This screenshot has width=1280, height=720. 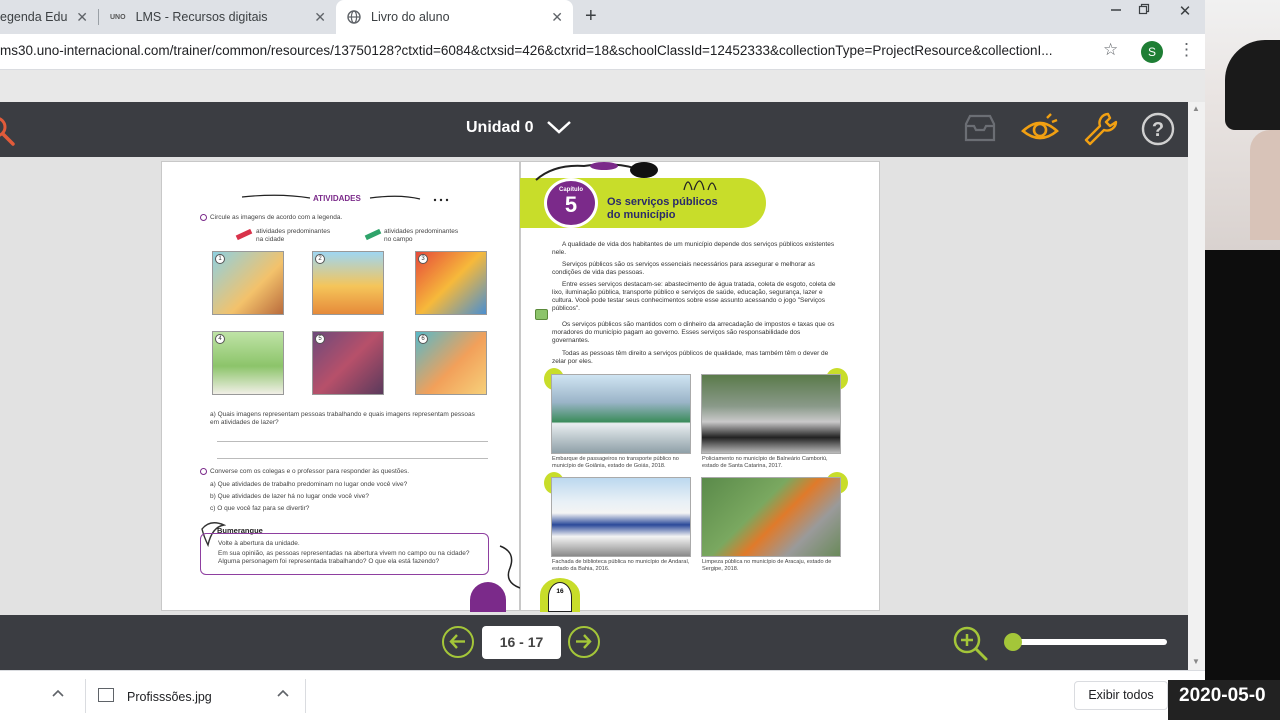 I want to click on image-file-icon, so click(x=106, y=695).